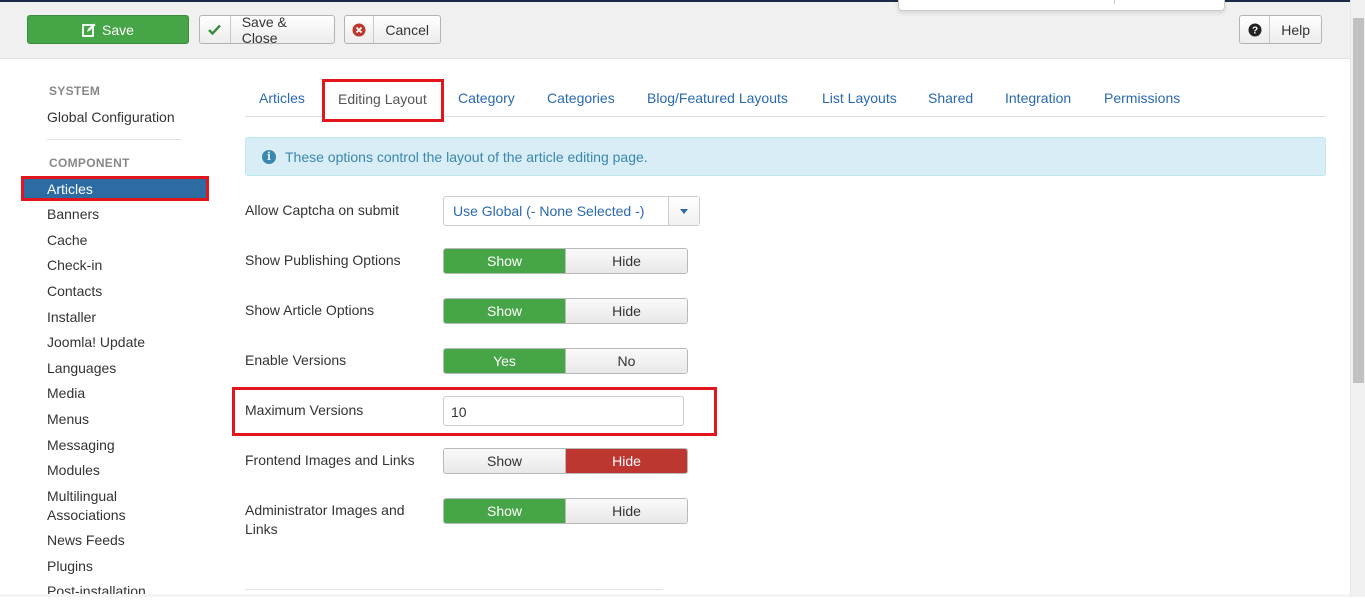  Describe the element at coordinates (360, 29) in the screenshot. I see `cancel-icon` at that location.